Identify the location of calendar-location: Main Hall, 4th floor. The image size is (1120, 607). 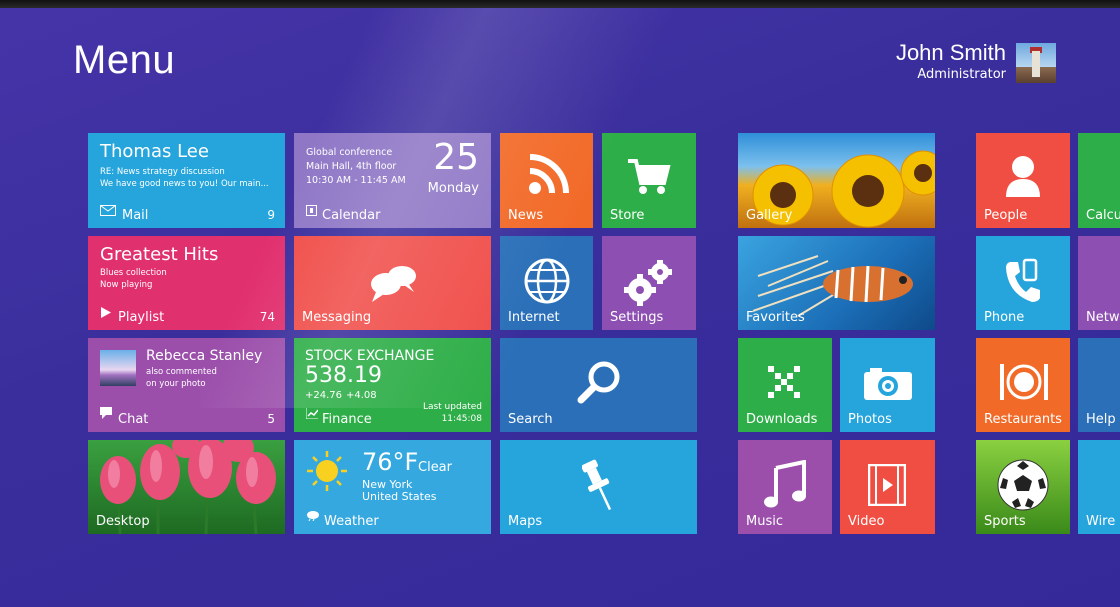
(351, 166).